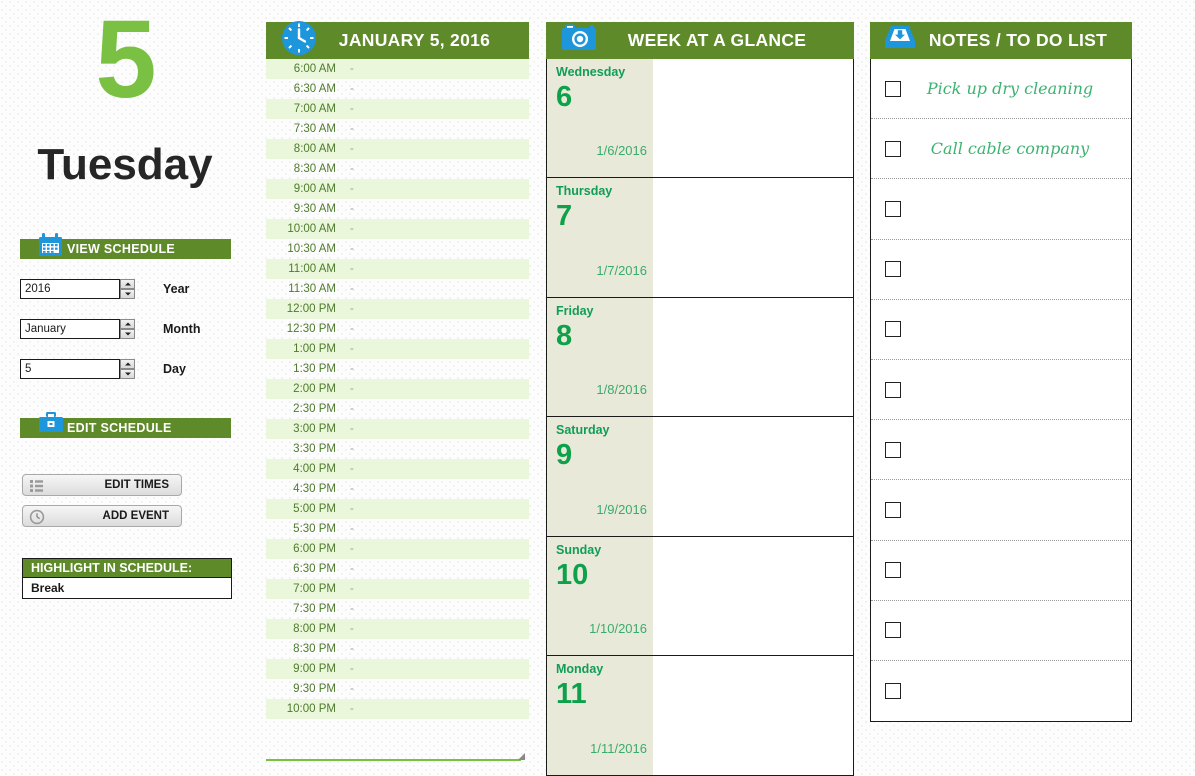 The image size is (1195, 776). What do you see at coordinates (127, 284) in the screenshot?
I see `year-increment-button` at bounding box center [127, 284].